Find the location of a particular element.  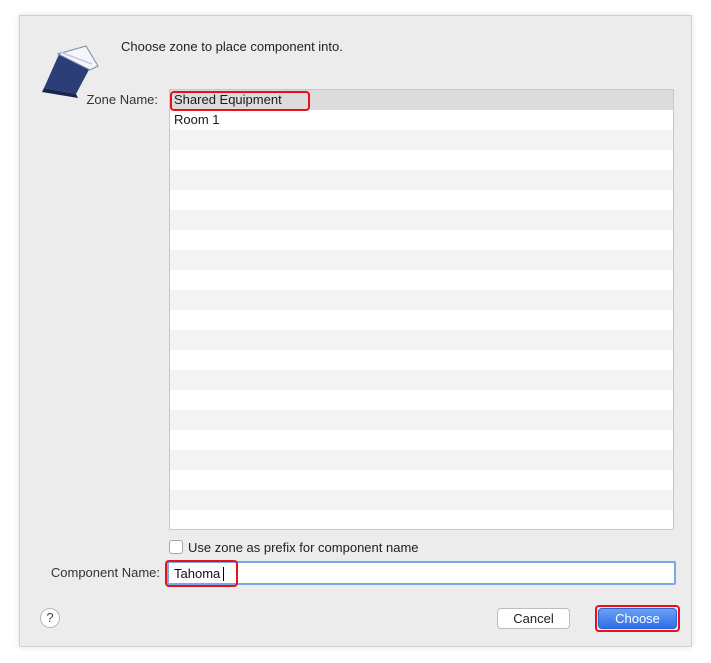

cancel-button: Cancel is located at coordinates (533, 618).